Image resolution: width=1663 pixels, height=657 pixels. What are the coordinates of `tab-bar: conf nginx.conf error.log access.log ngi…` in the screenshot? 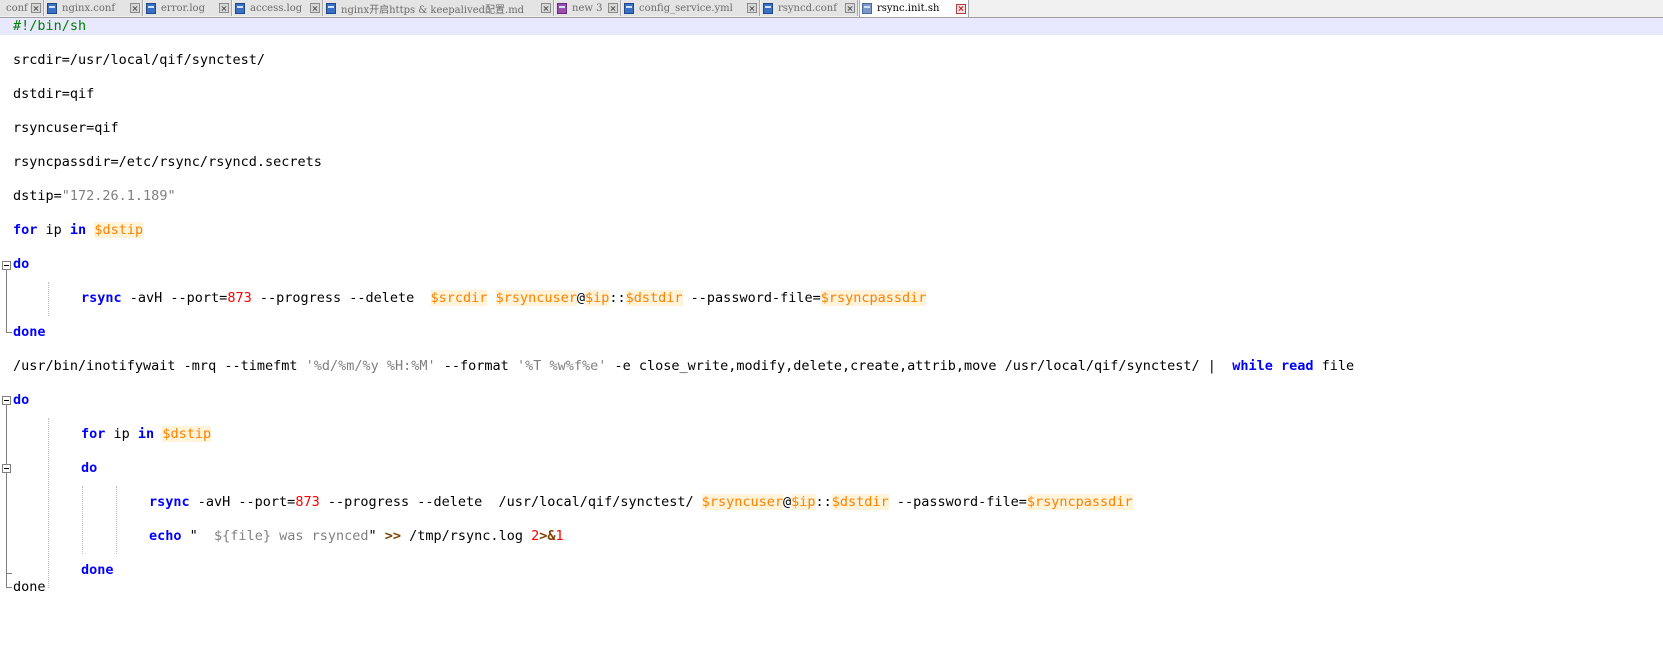 It's located at (831, 9).